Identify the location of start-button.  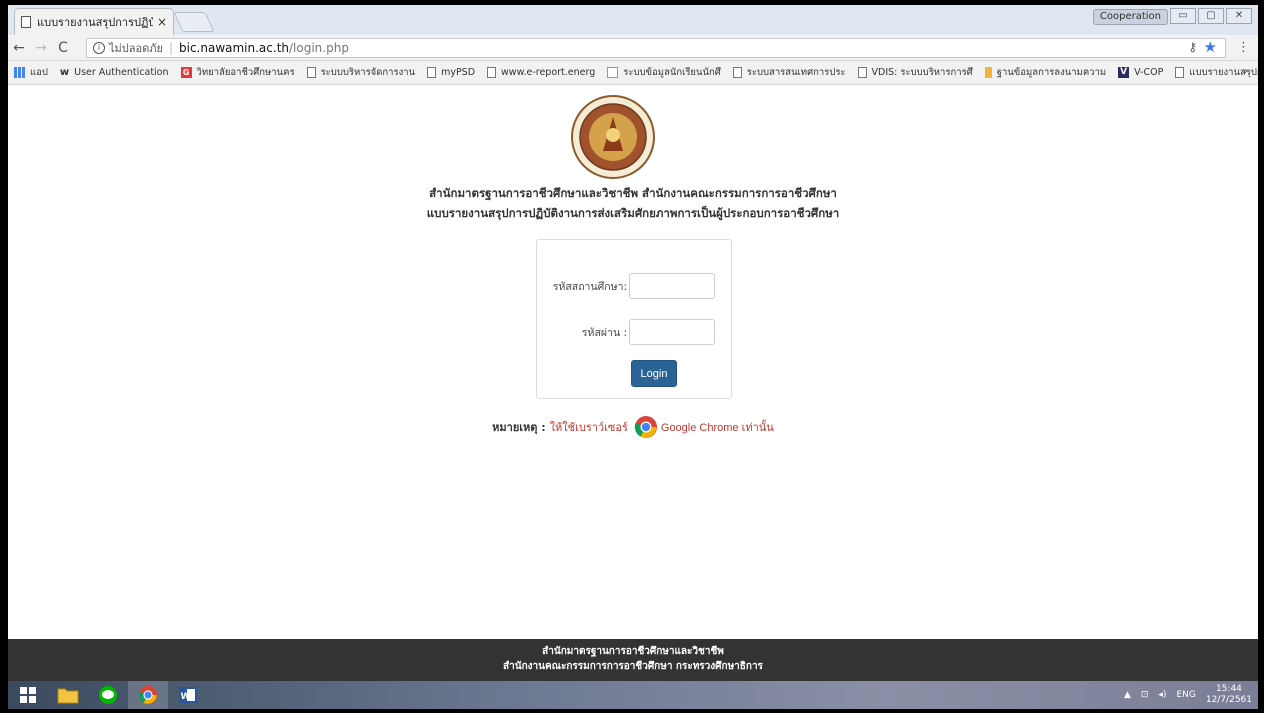
(28, 695).